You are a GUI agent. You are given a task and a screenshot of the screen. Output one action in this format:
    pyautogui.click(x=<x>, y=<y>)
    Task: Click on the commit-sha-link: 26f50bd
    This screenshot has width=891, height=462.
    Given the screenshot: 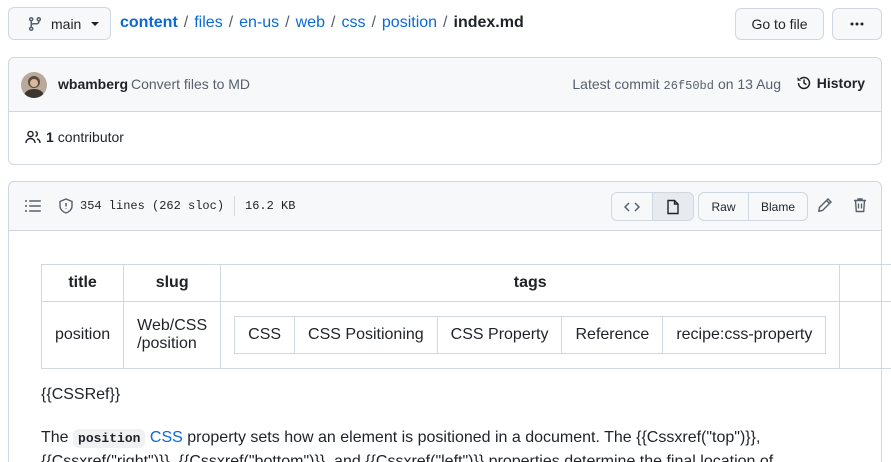 What is the action you would take?
    pyautogui.click(x=689, y=86)
    